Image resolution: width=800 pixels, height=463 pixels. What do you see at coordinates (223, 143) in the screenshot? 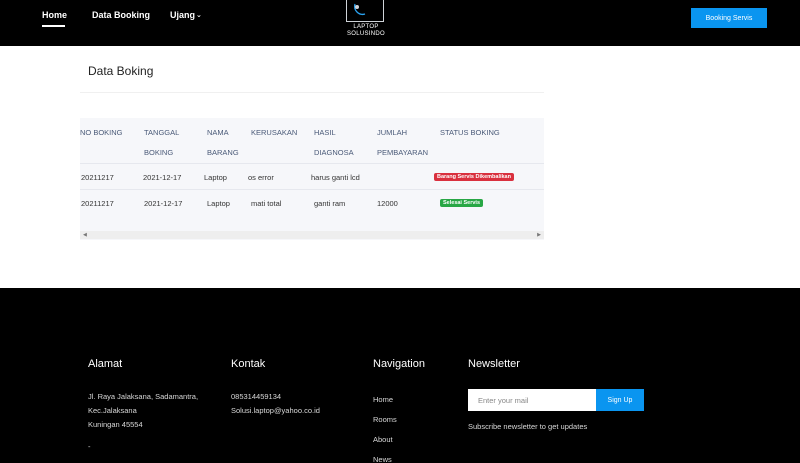
I see `column-header-nama-barang: NAMA BARANG` at bounding box center [223, 143].